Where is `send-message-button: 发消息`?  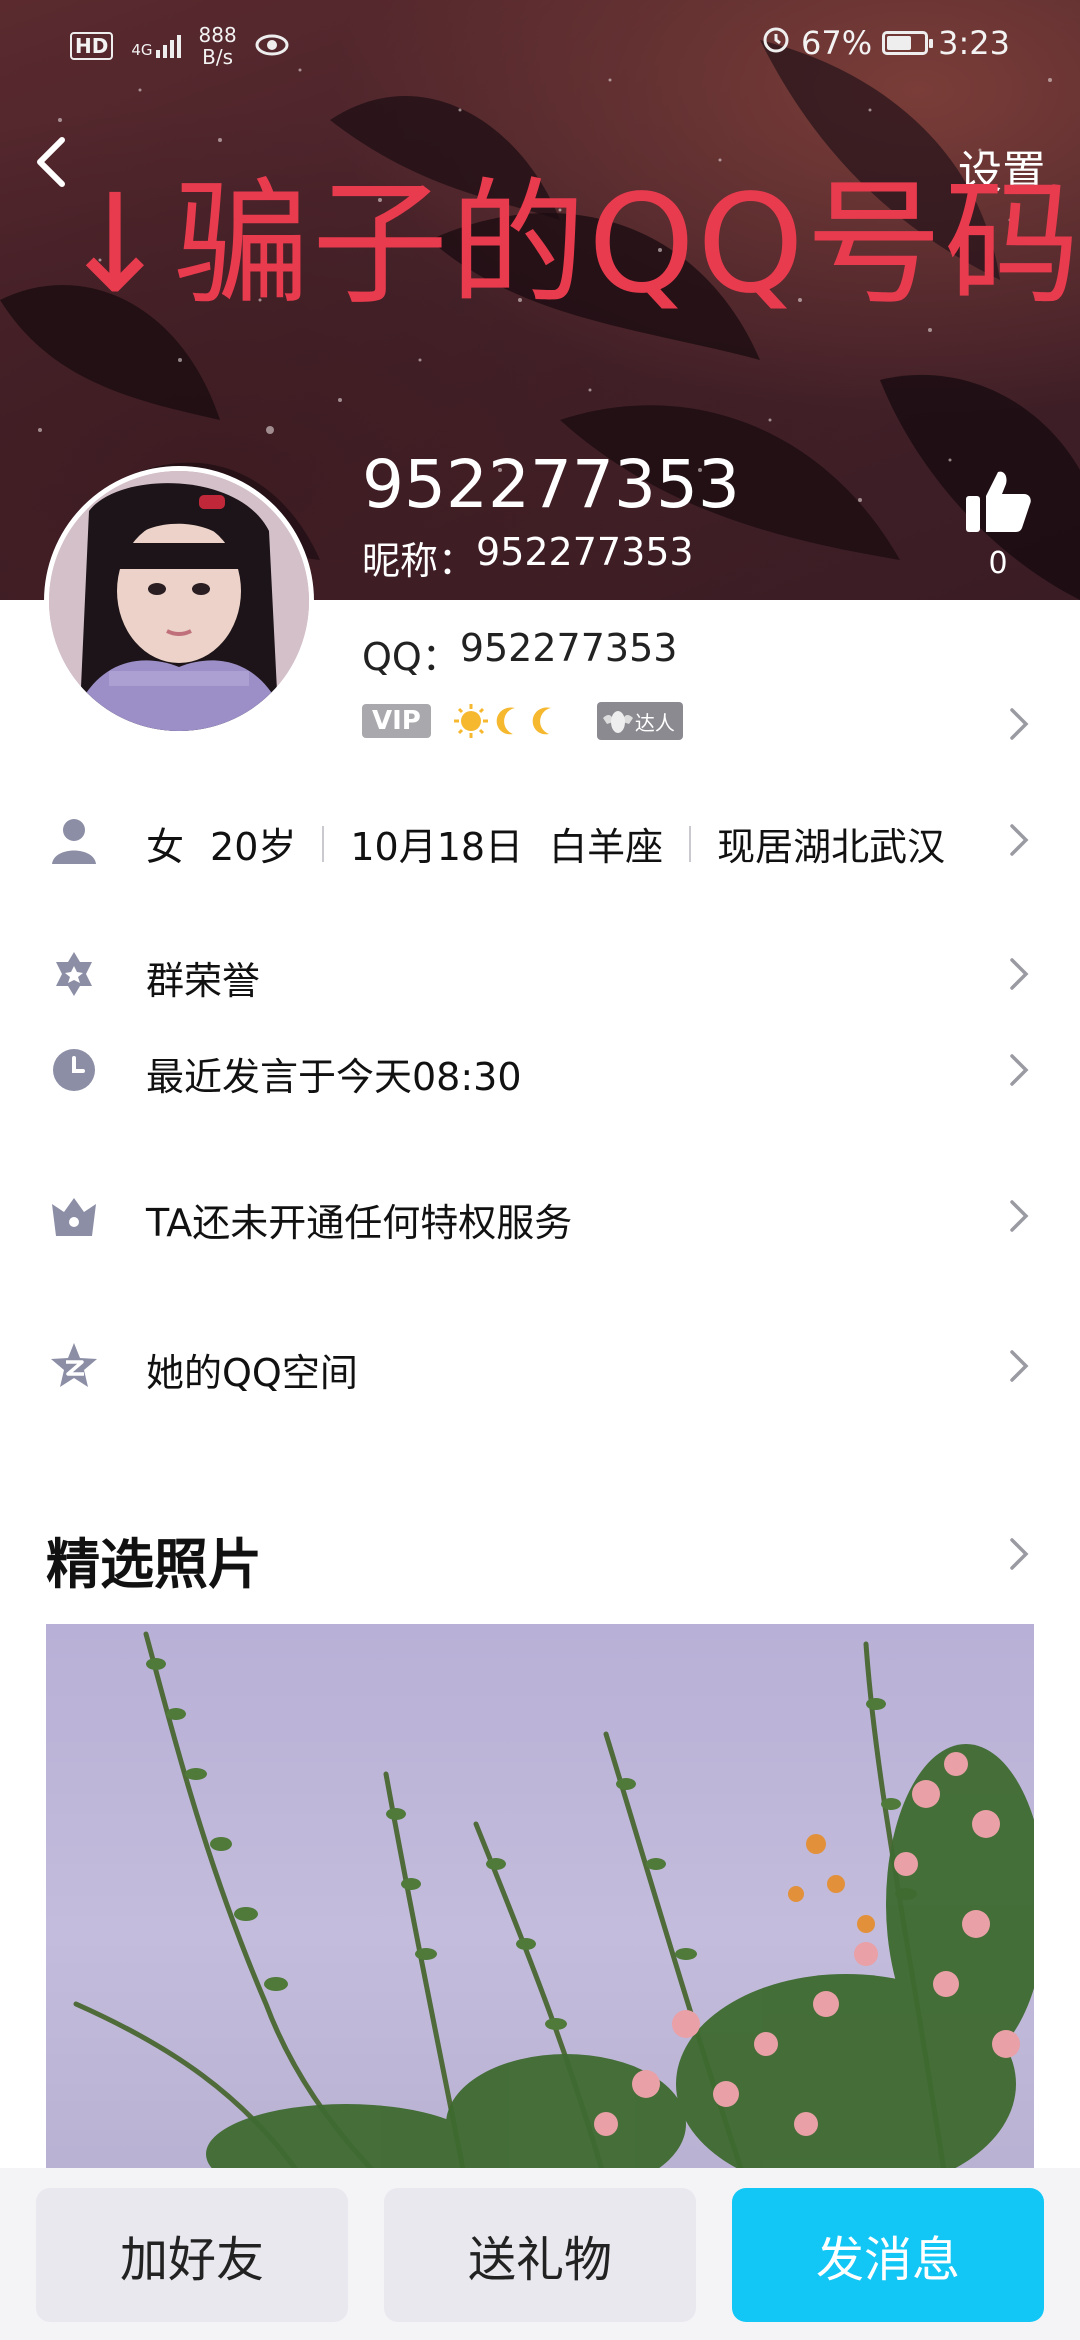
send-message-button: 发消息 is located at coordinates (888, 2255).